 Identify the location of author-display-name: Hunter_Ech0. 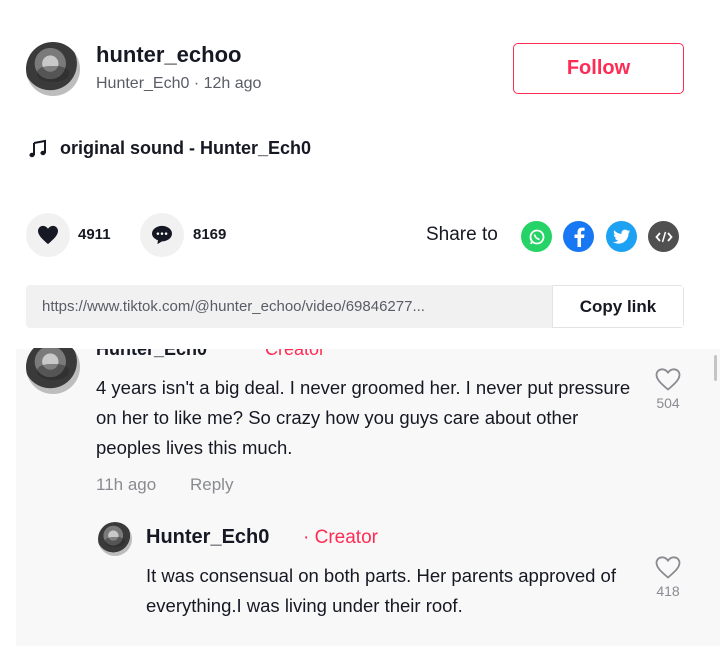
(142, 83).